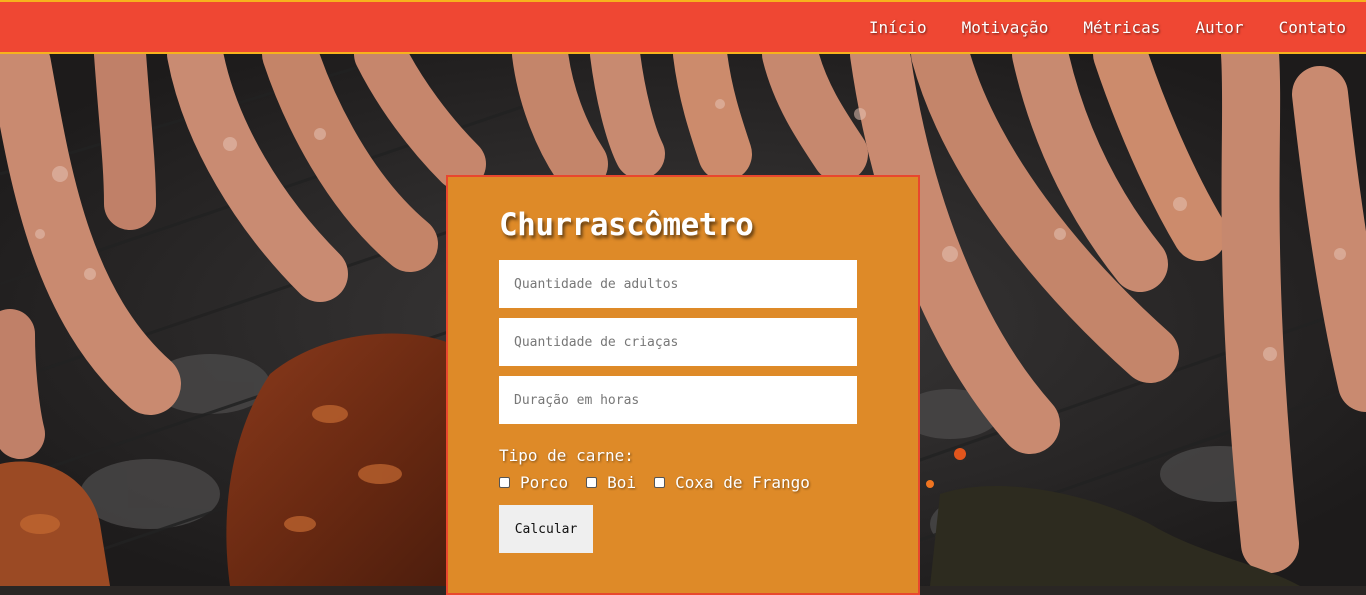  I want to click on page-title: Churrascômetro, so click(626, 225).